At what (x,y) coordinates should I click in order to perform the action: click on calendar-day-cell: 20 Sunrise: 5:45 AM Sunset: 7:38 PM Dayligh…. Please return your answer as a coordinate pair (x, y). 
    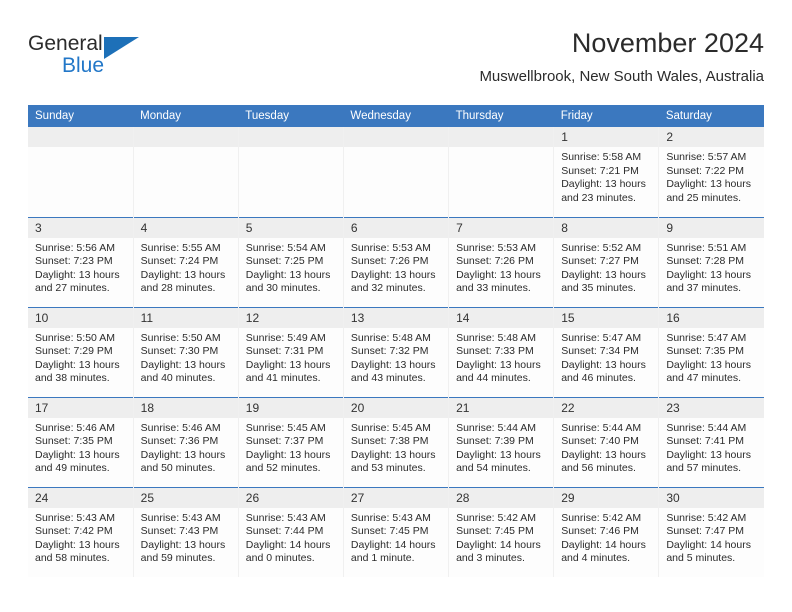
    Looking at the image, I should click on (396, 441).